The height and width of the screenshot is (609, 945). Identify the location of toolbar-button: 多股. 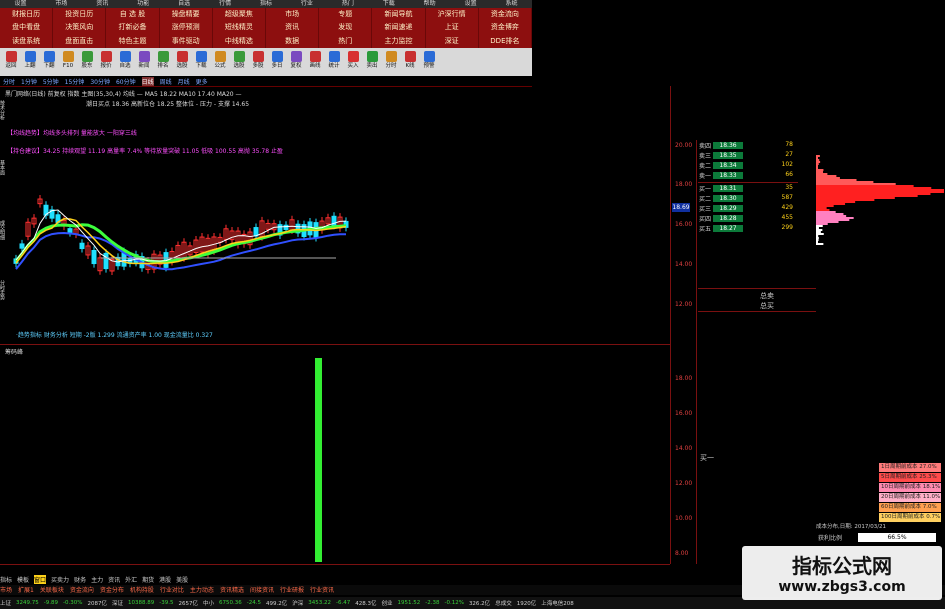
(258, 59).